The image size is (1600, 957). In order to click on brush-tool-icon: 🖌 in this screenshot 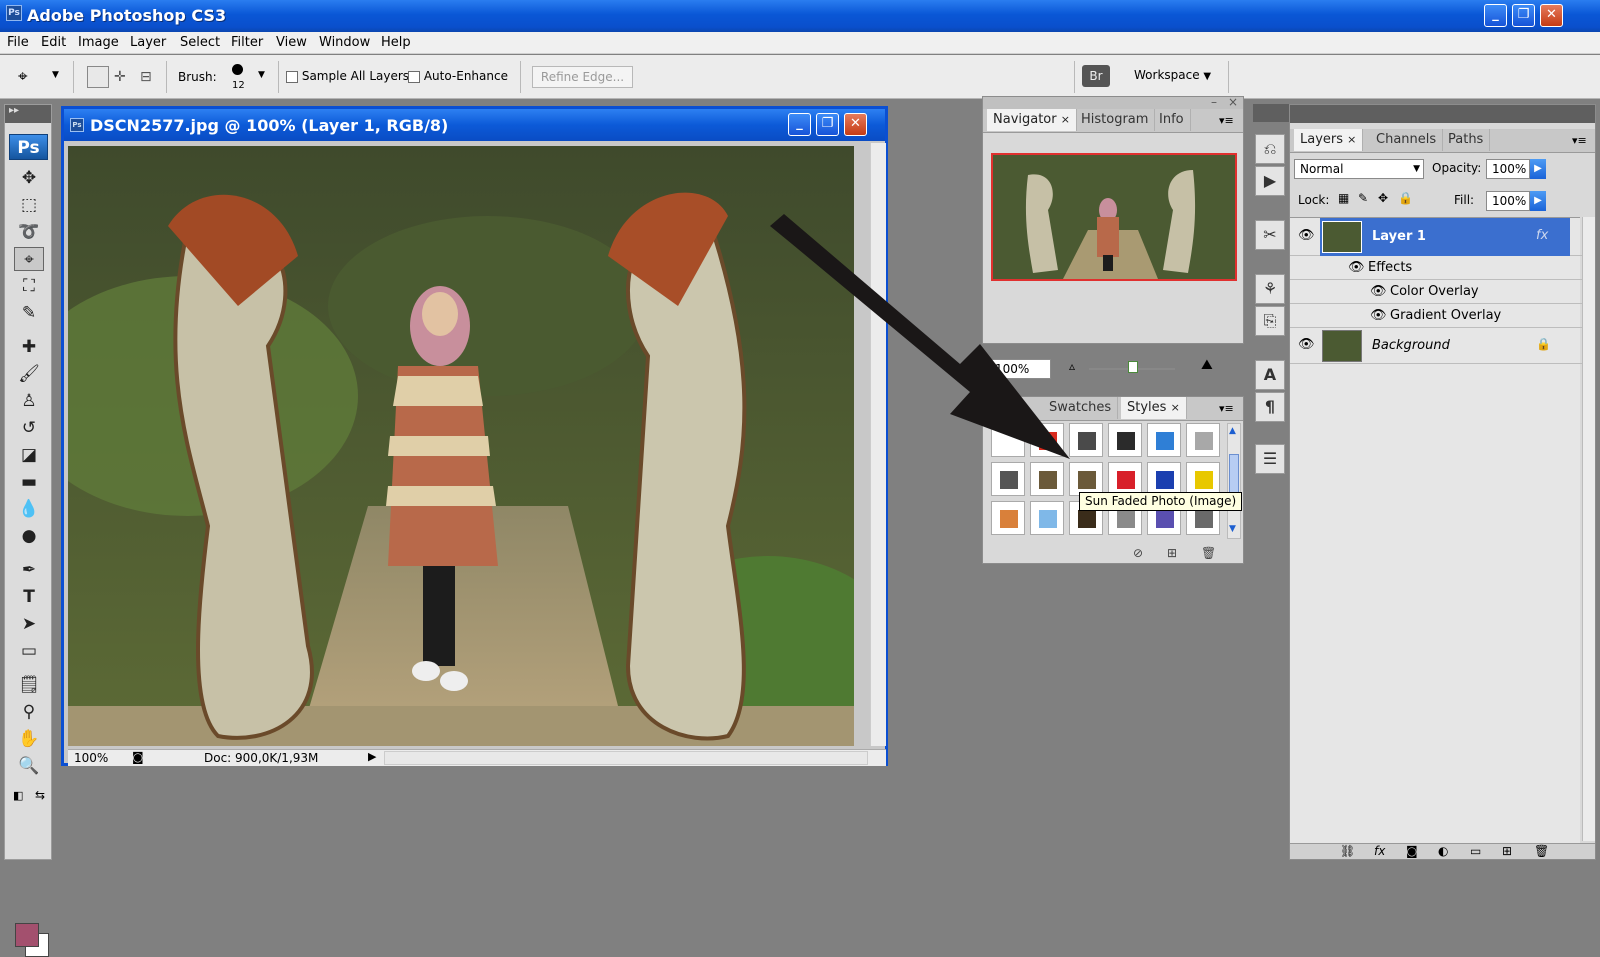, I will do `click(29, 374)`.